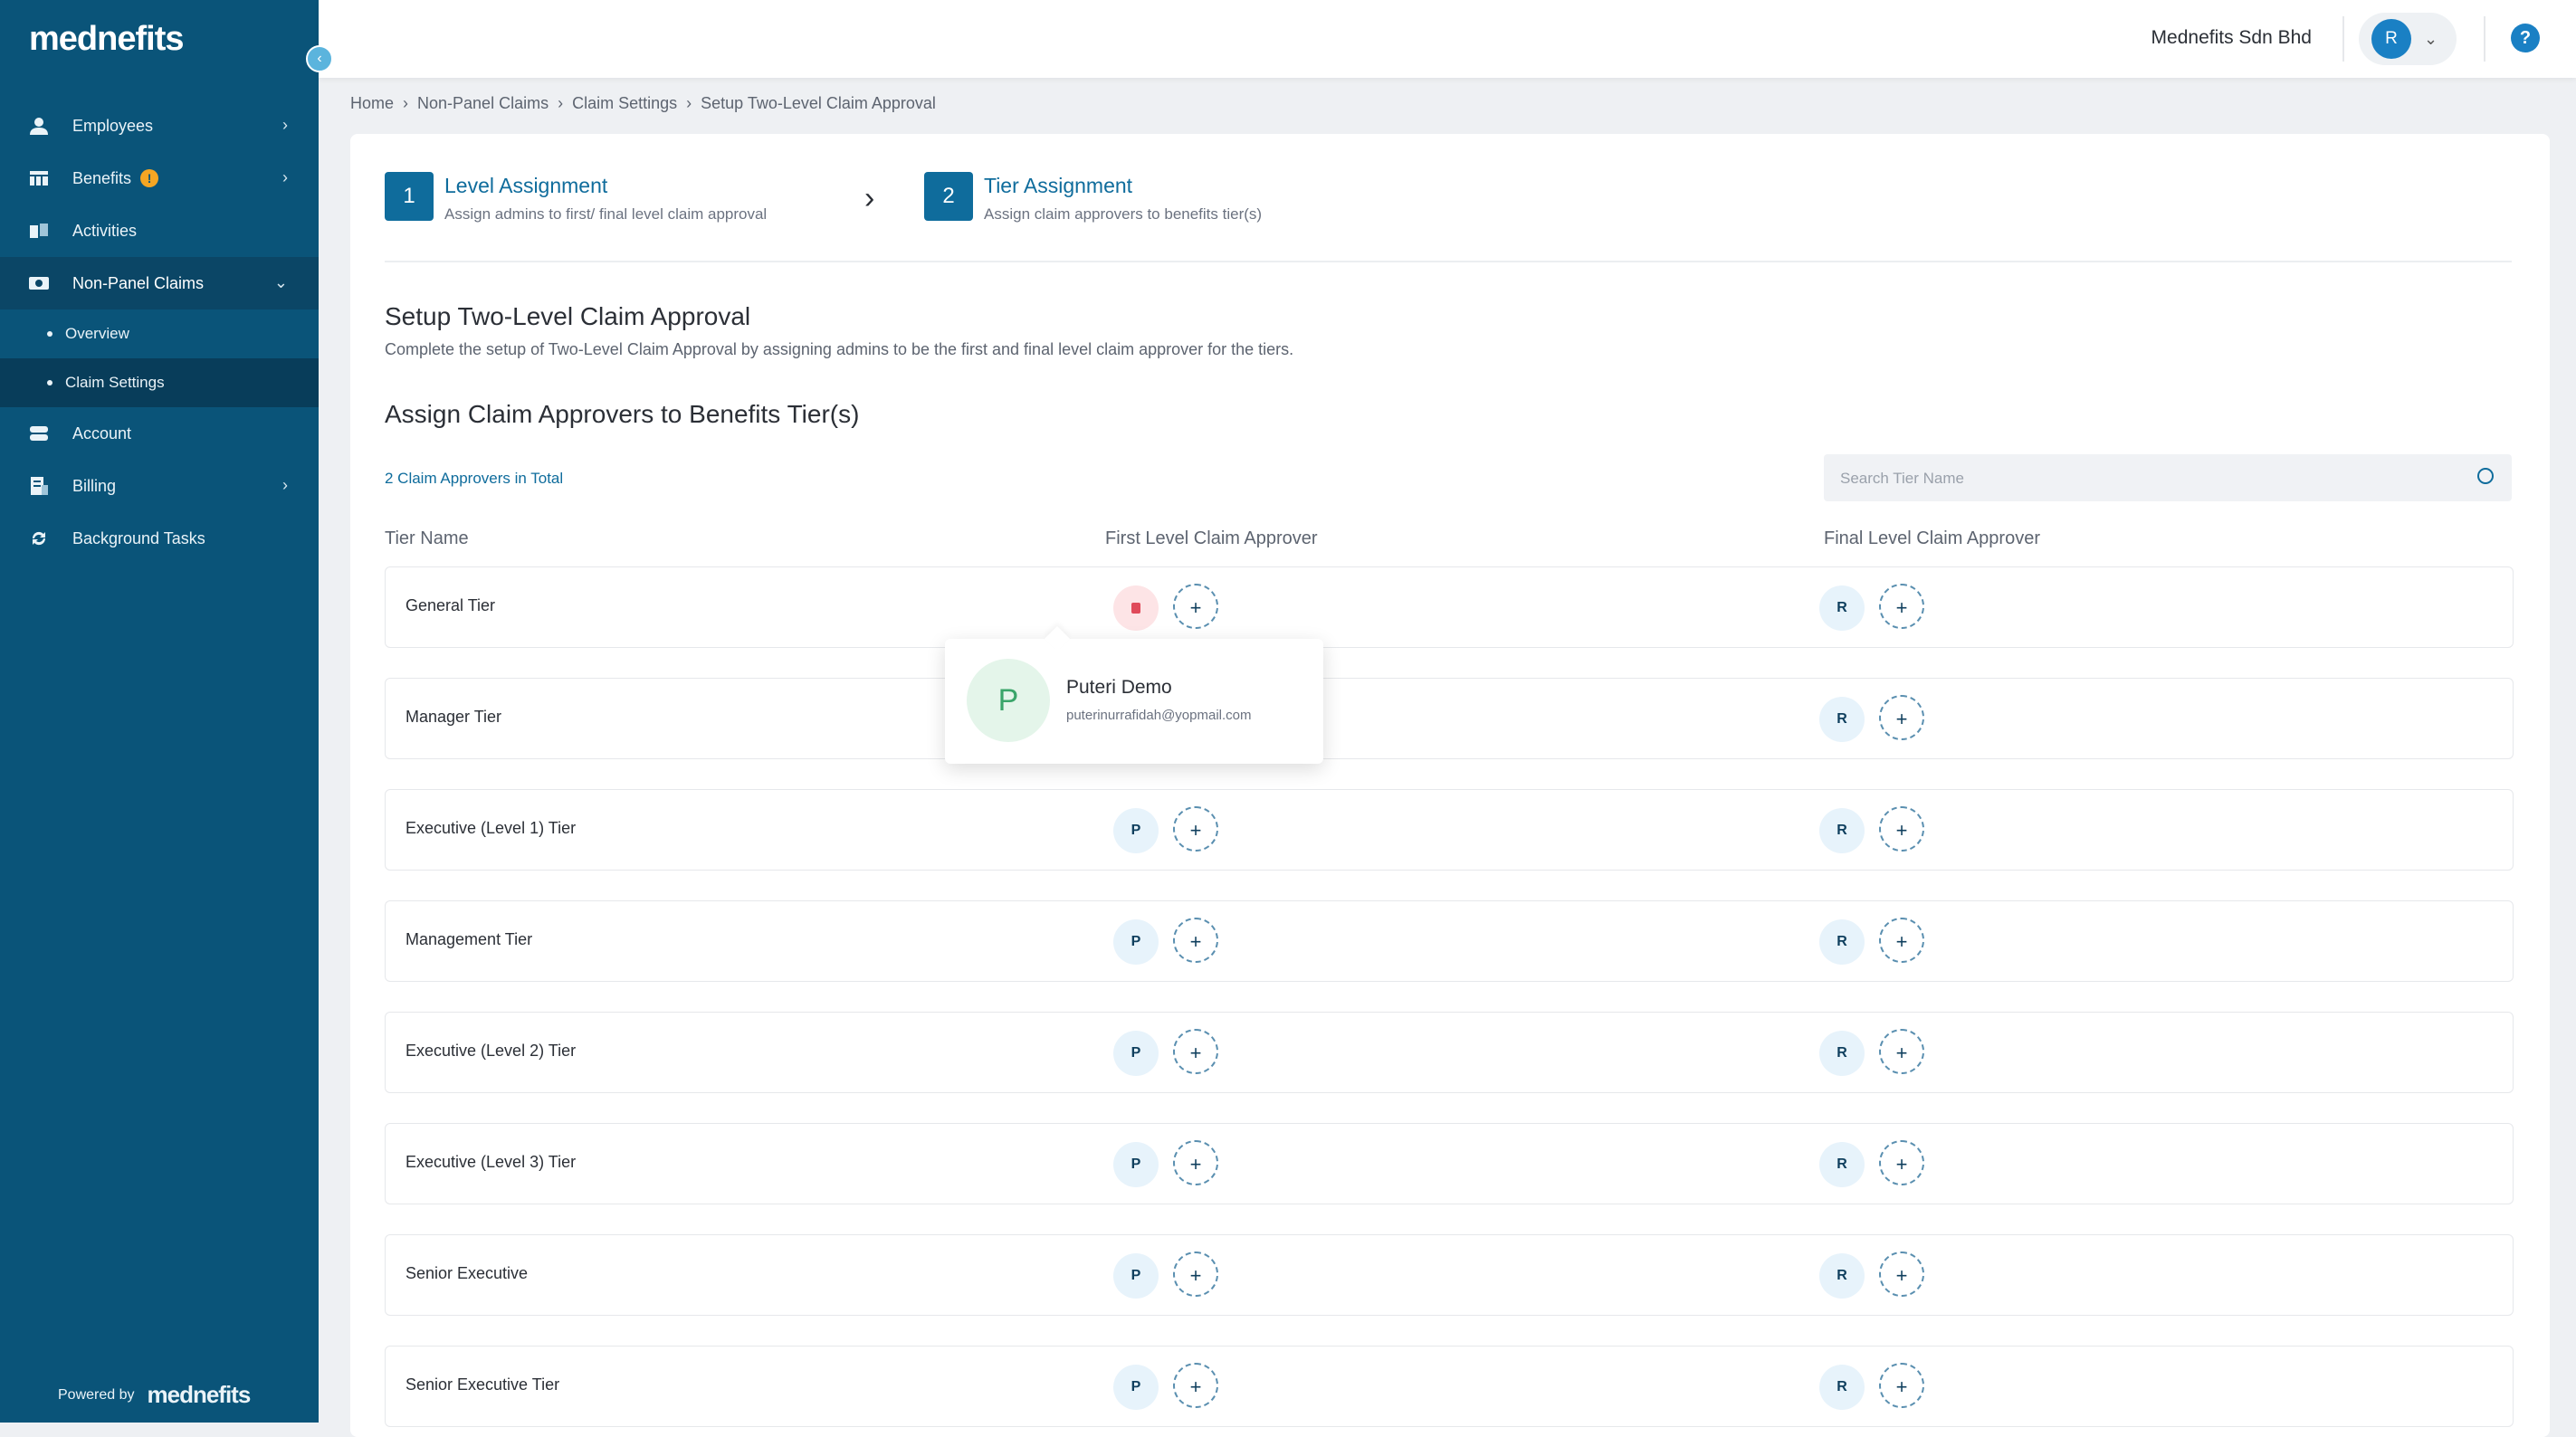 The width and height of the screenshot is (2576, 1437). What do you see at coordinates (467, 1273) in the screenshot?
I see `tier-name: Senior Executive` at bounding box center [467, 1273].